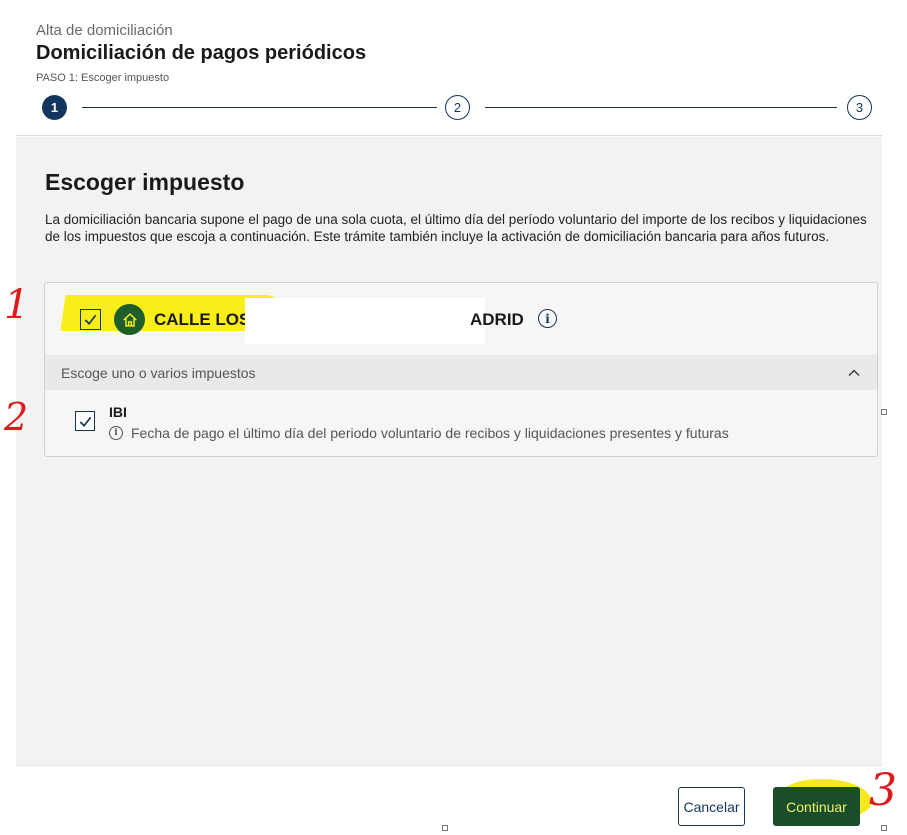 This screenshot has height=835, width=907. Describe the element at coordinates (883, 790) in the screenshot. I see `annotation-number-3: 3` at that location.